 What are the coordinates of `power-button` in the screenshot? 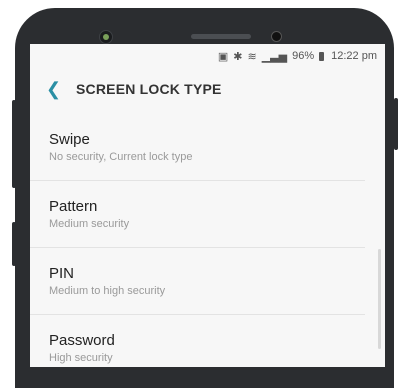 It's located at (396, 124).